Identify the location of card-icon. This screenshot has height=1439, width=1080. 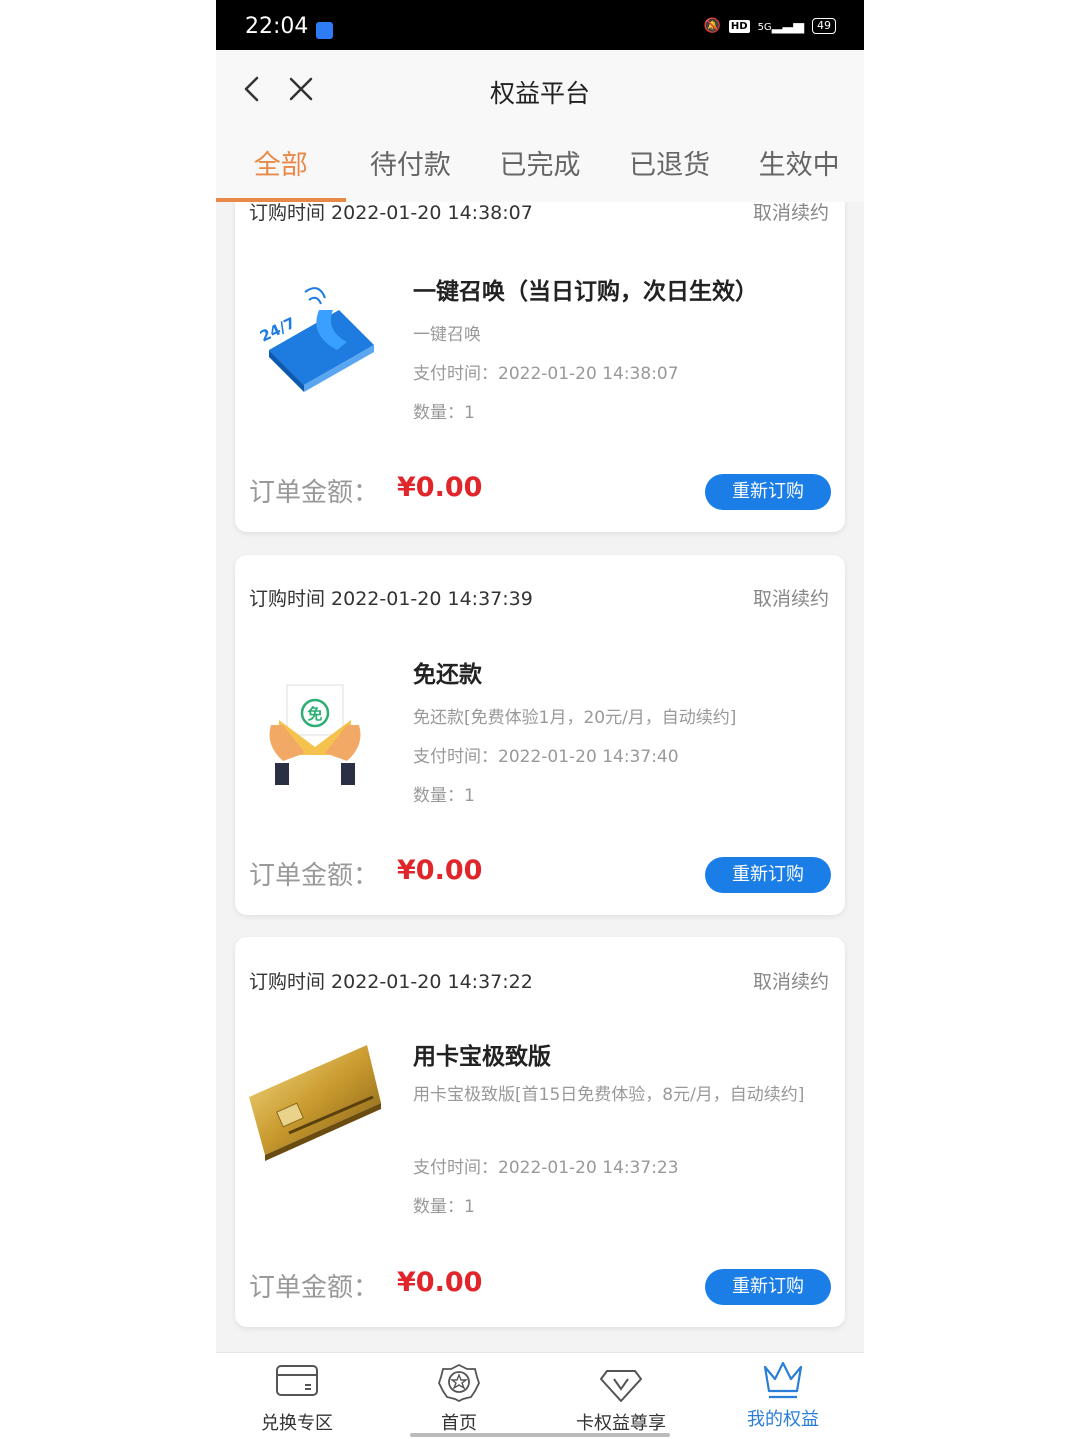
(297, 1380).